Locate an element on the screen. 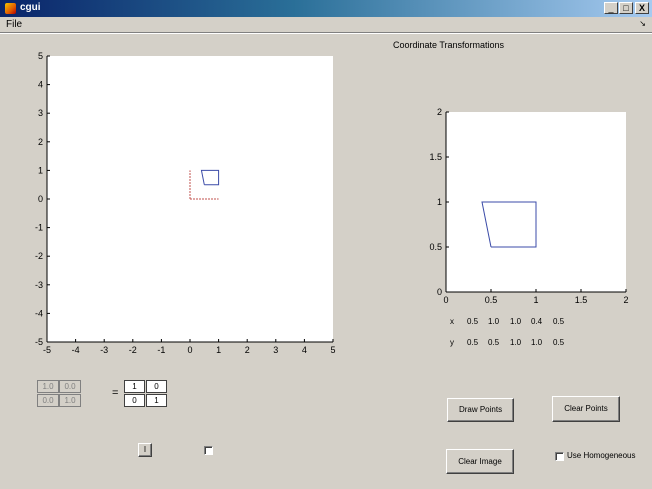 The width and height of the screenshot is (652, 489). right-y-tick-label: 0.5 is located at coordinates (435, 247).